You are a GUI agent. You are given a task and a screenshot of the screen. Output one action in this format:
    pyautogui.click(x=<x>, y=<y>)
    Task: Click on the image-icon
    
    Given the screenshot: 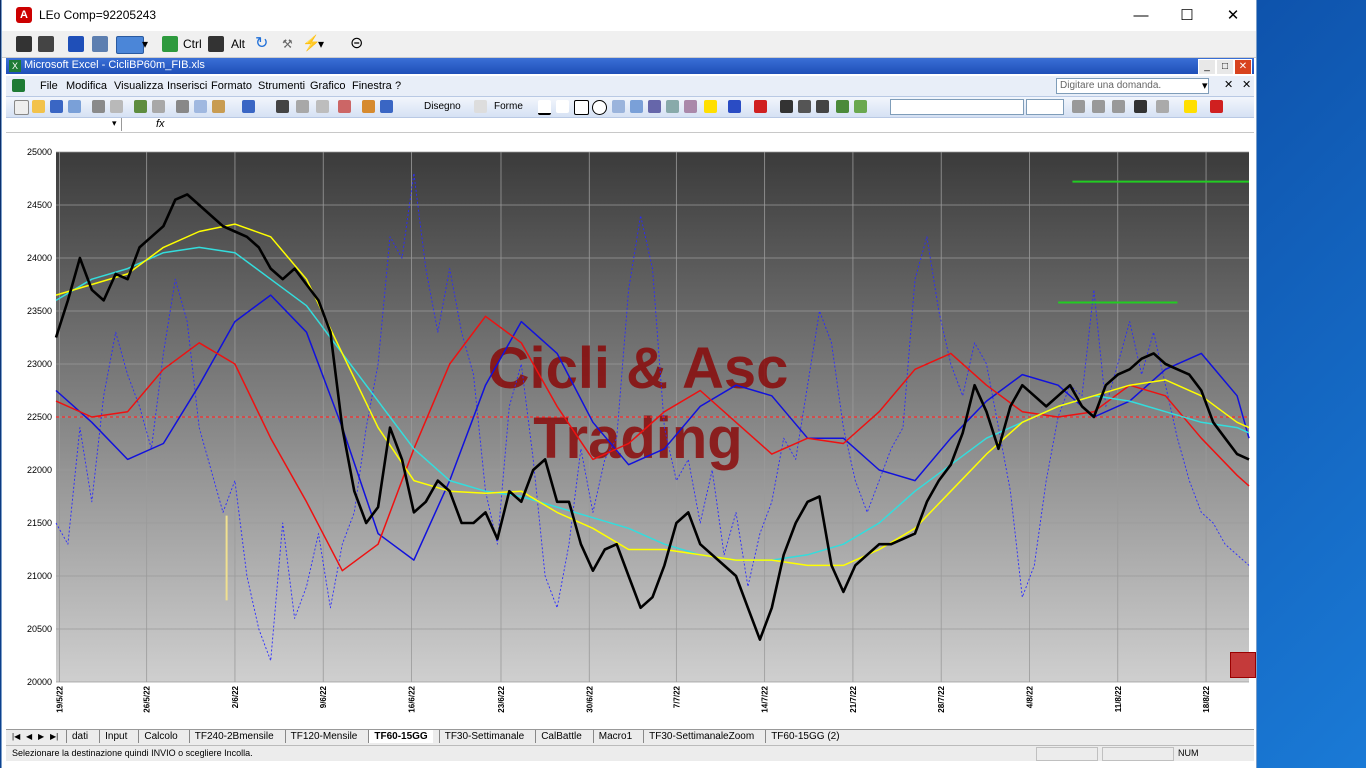 What is the action you would take?
    pyautogui.click(x=690, y=106)
    